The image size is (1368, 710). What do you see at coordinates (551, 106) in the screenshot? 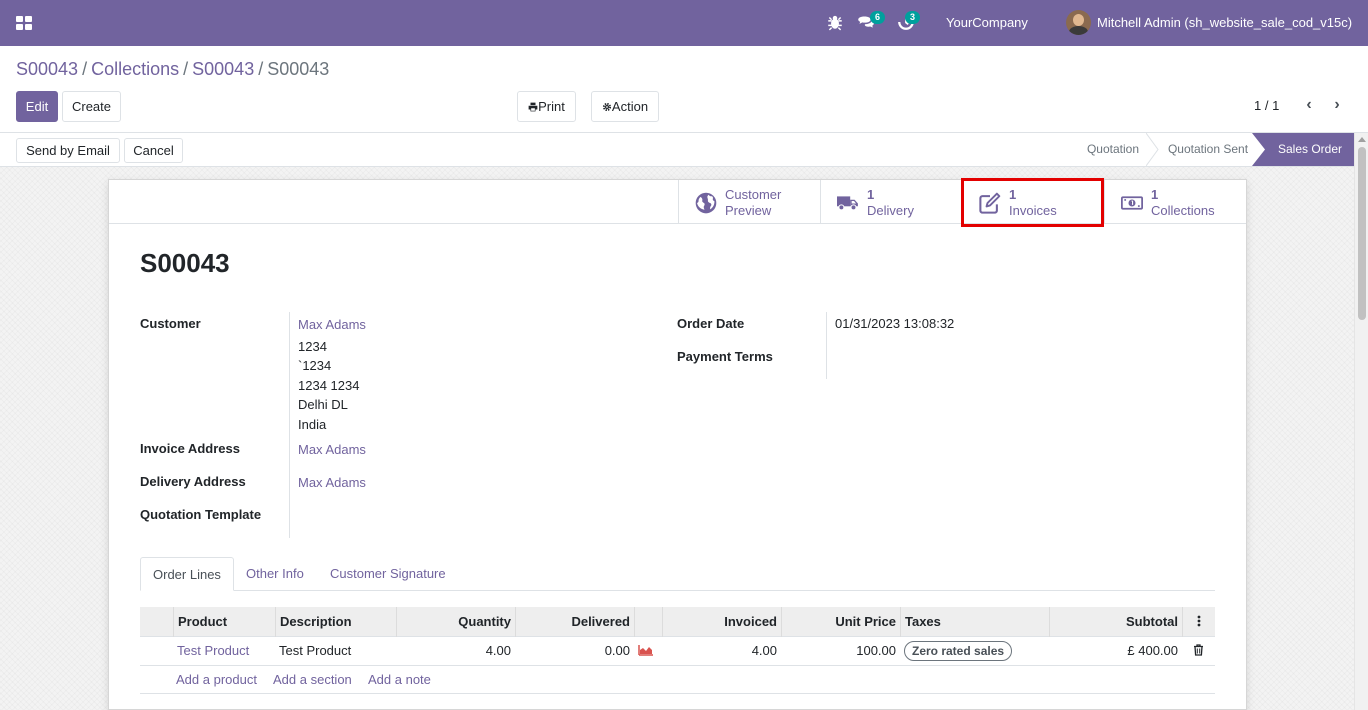
I see `print-label: Print` at bounding box center [551, 106].